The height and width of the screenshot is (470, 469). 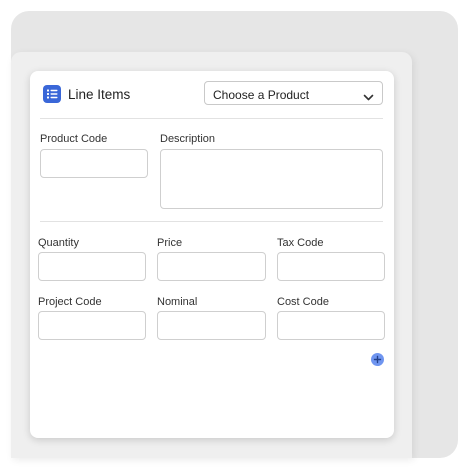 I want to click on cost-code-label: Cost Code, so click(x=303, y=302).